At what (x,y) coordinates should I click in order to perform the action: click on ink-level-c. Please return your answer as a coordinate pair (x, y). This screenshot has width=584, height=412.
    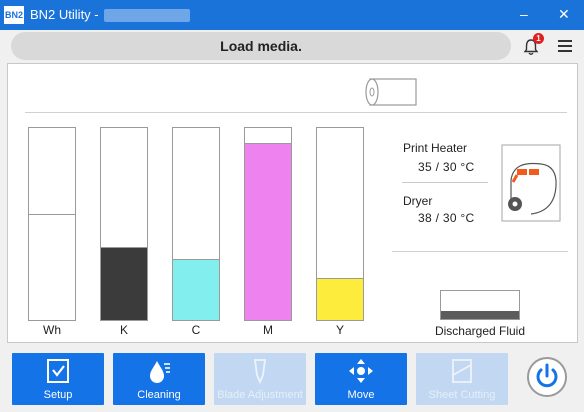
    Looking at the image, I should click on (196, 289).